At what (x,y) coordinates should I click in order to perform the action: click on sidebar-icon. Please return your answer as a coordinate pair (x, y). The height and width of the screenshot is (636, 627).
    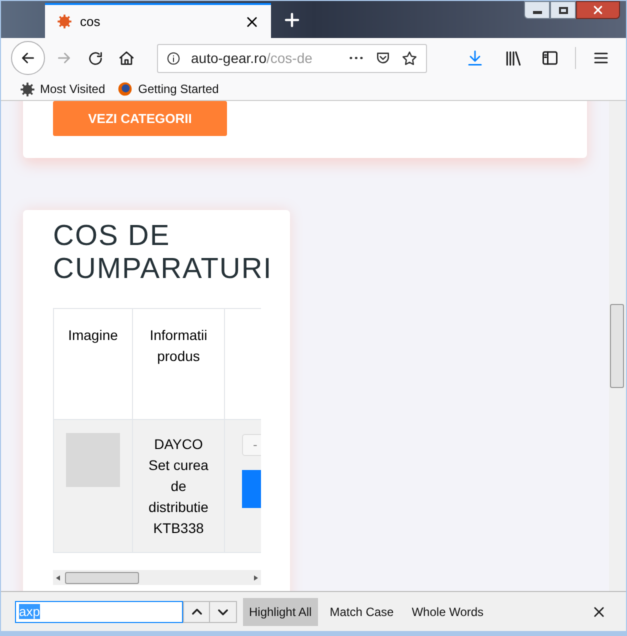
    Looking at the image, I should click on (550, 58).